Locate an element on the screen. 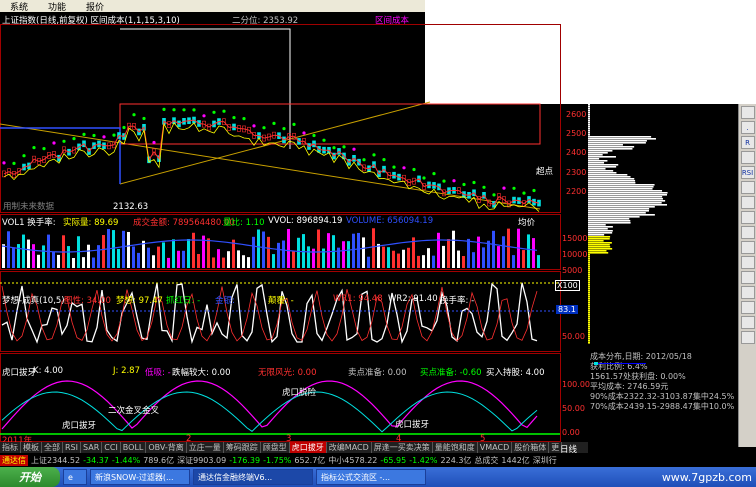 The width and height of the screenshot is (756, 487). future-data-hint: 用制未来数据 is located at coordinates (29, 207).